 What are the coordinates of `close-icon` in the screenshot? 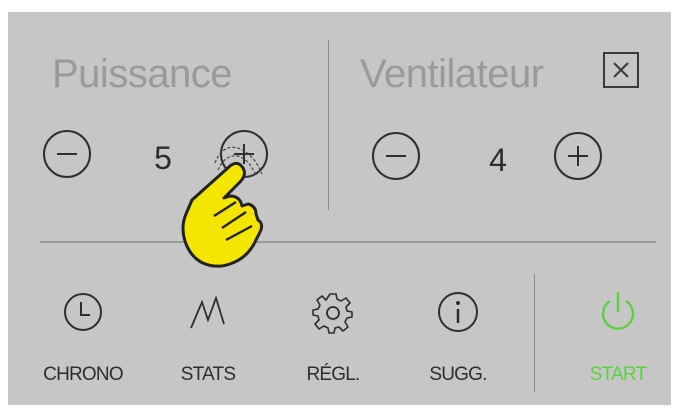 It's located at (621, 70).